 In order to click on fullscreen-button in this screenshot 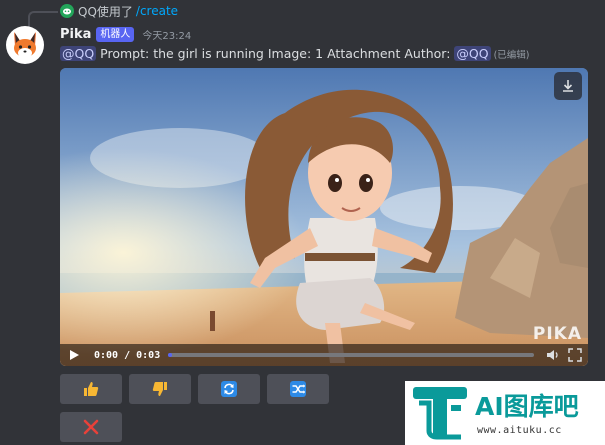, I will do `click(575, 355)`.